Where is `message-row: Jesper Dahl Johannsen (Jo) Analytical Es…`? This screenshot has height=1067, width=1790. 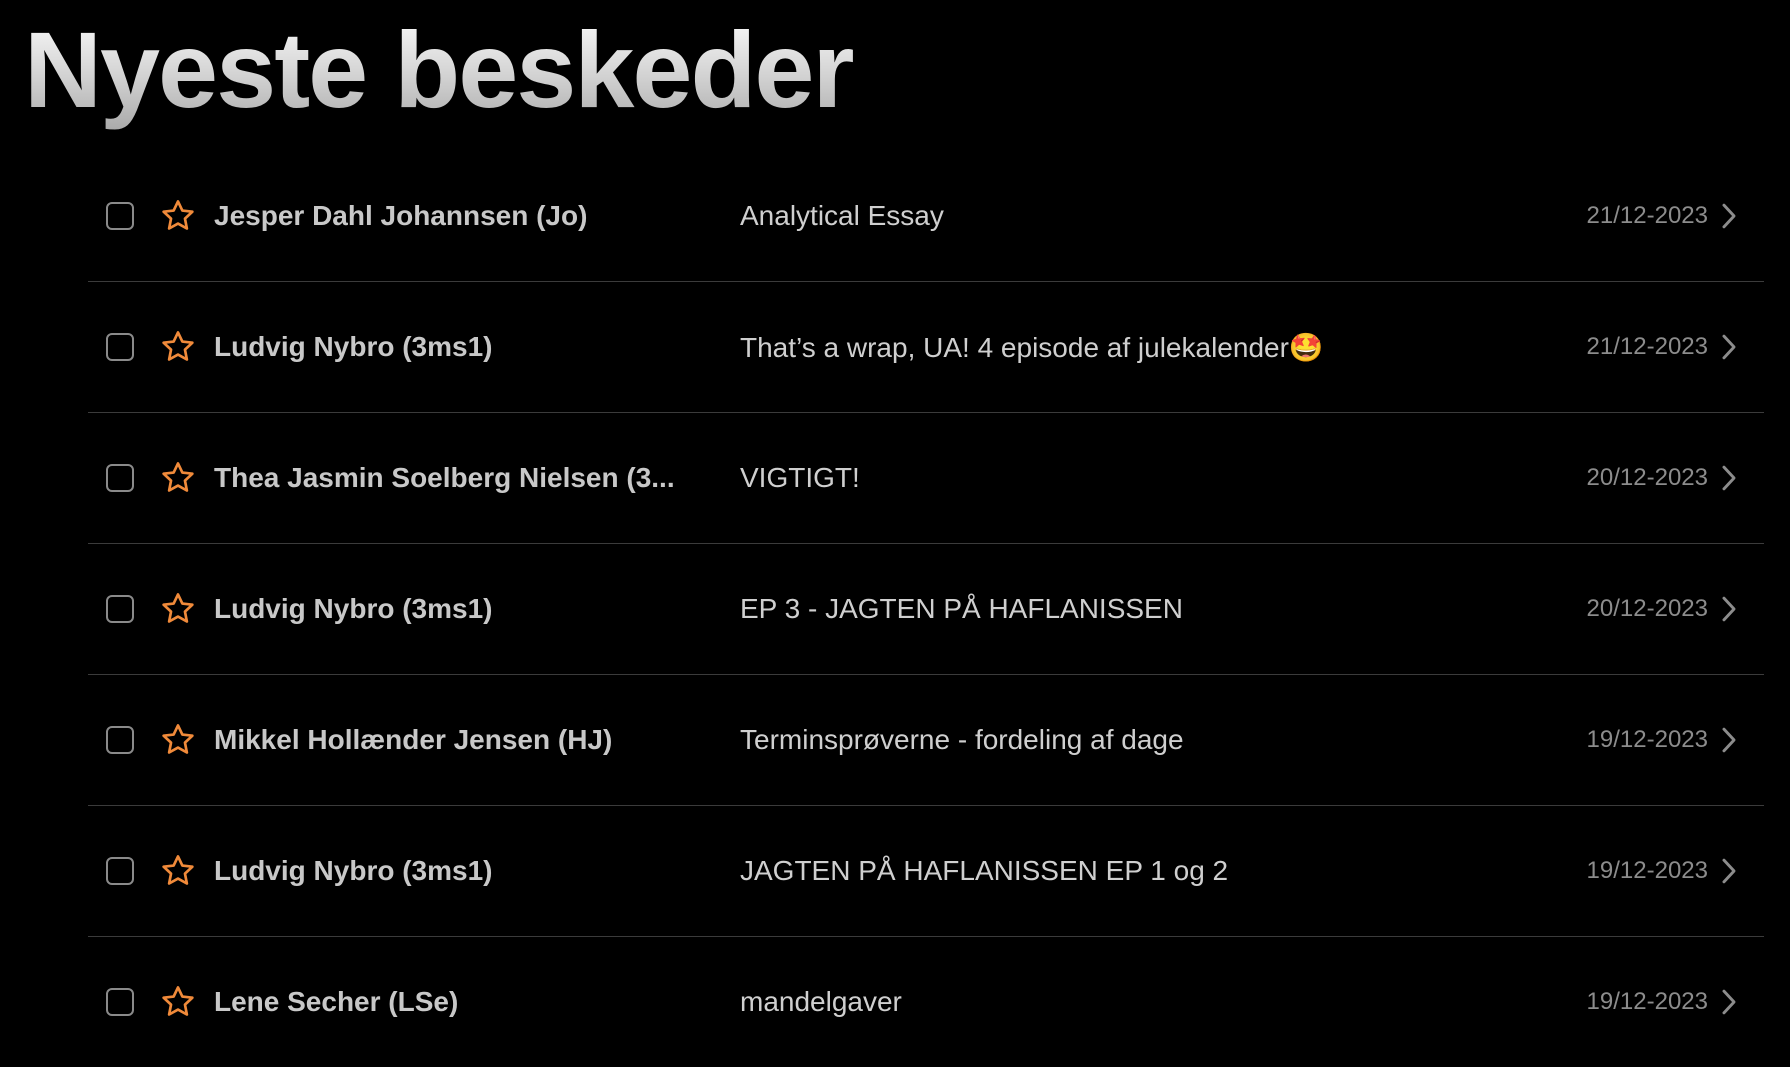 message-row: Jesper Dahl Johannsen (Jo) Analytical Es… is located at coordinates (926, 216).